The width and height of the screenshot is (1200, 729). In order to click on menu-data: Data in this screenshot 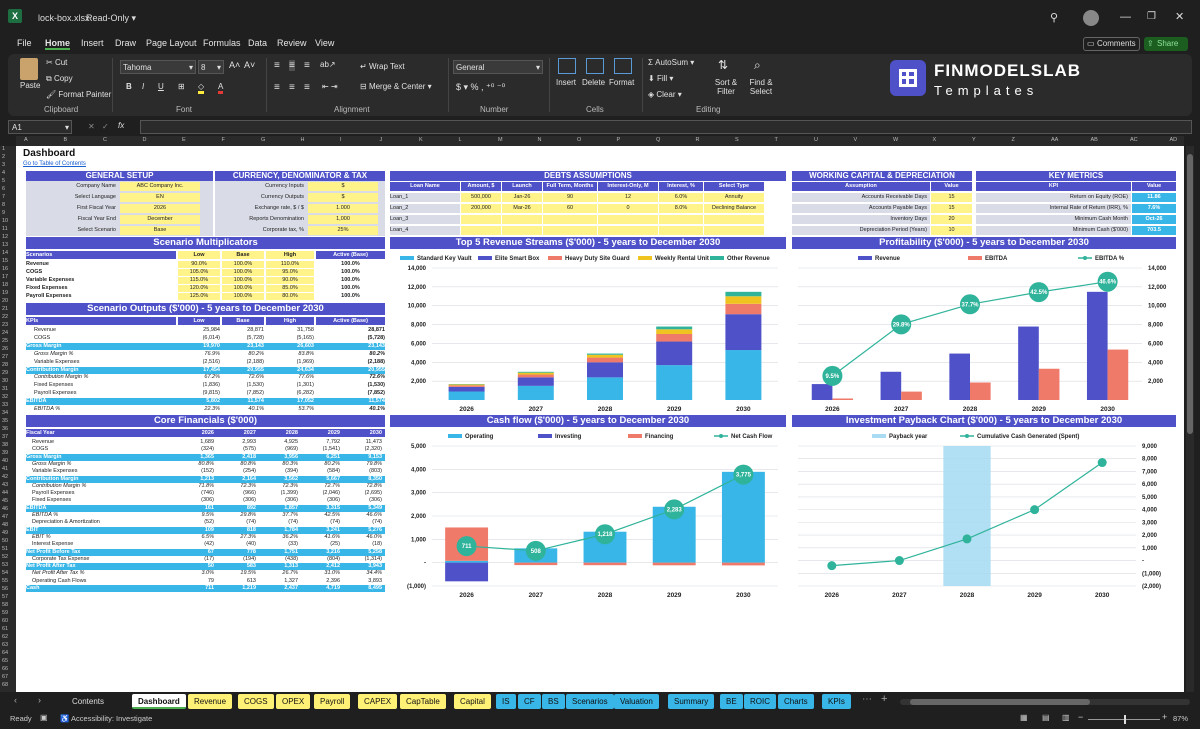, I will do `click(257, 43)`.